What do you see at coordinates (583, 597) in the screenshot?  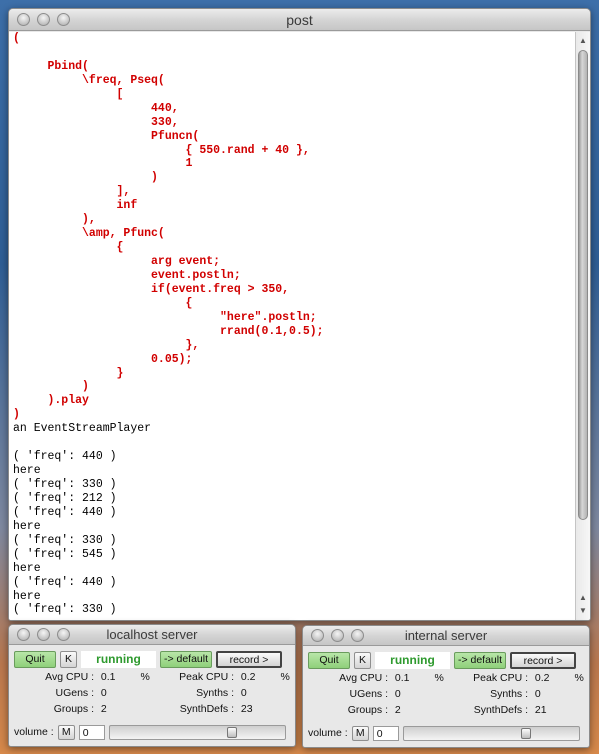 I see `scroll-up-arrow-icon-bottom: ▲` at bounding box center [583, 597].